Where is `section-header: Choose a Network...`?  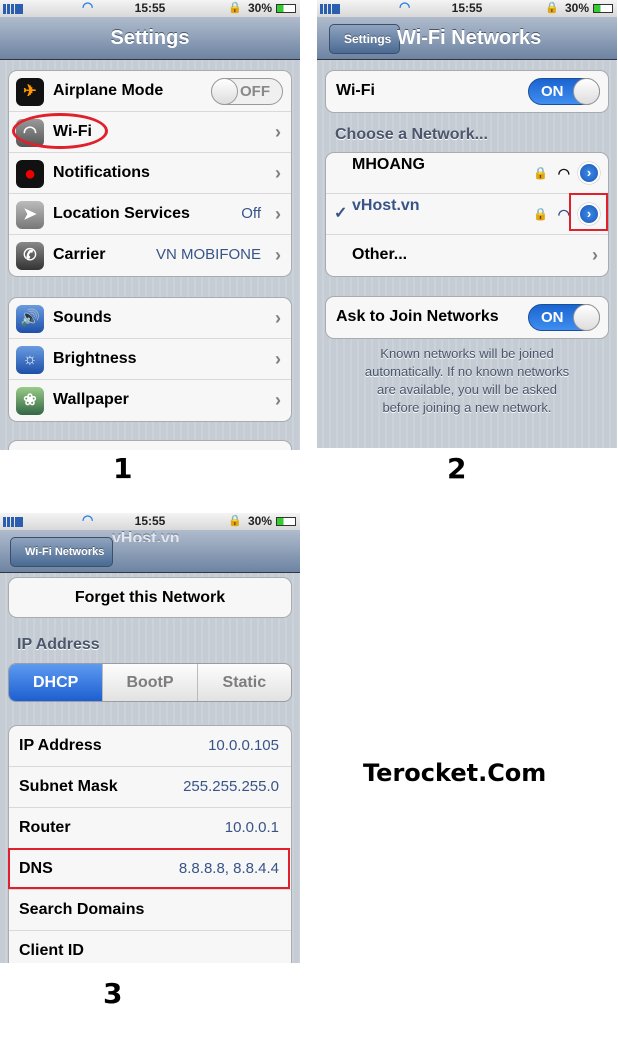 section-header: Choose a Network... is located at coordinates (411, 134).